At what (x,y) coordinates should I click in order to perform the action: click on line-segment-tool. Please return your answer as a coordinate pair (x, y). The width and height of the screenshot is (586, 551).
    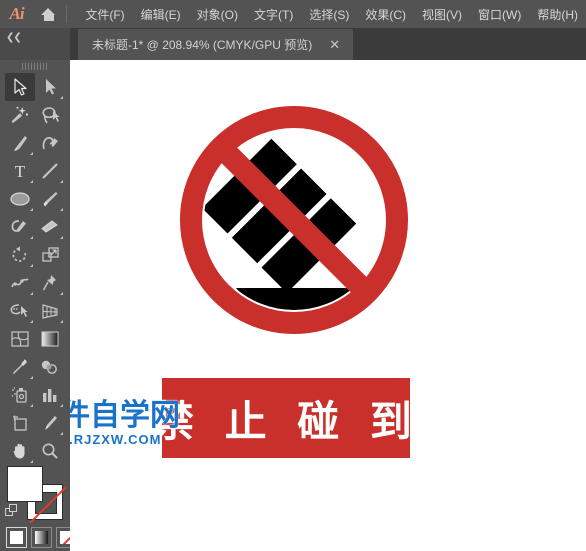
    Looking at the image, I should click on (50, 171).